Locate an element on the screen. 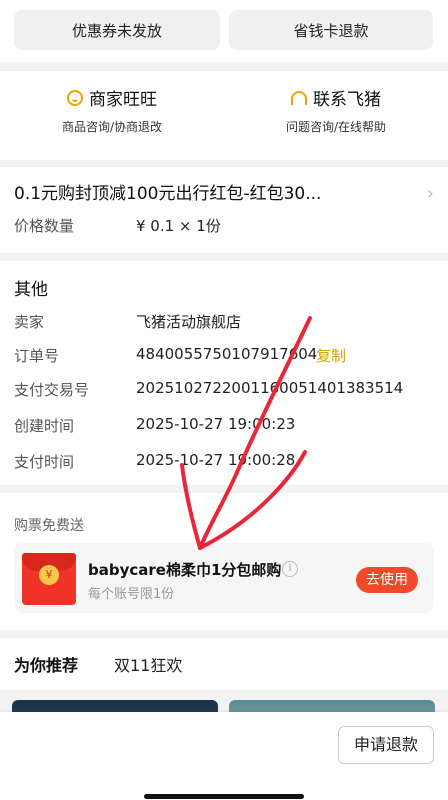 The height and width of the screenshot is (800, 448). qty-label: 价格数量 is located at coordinates (44, 226).